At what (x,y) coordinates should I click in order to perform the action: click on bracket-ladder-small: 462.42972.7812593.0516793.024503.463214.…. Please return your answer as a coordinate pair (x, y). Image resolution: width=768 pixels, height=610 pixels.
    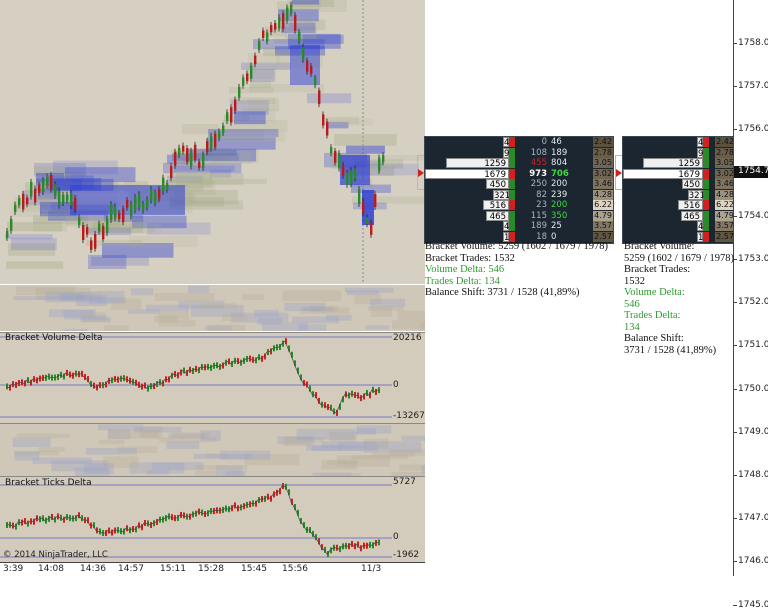
    Looking at the image, I should click on (678, 190).